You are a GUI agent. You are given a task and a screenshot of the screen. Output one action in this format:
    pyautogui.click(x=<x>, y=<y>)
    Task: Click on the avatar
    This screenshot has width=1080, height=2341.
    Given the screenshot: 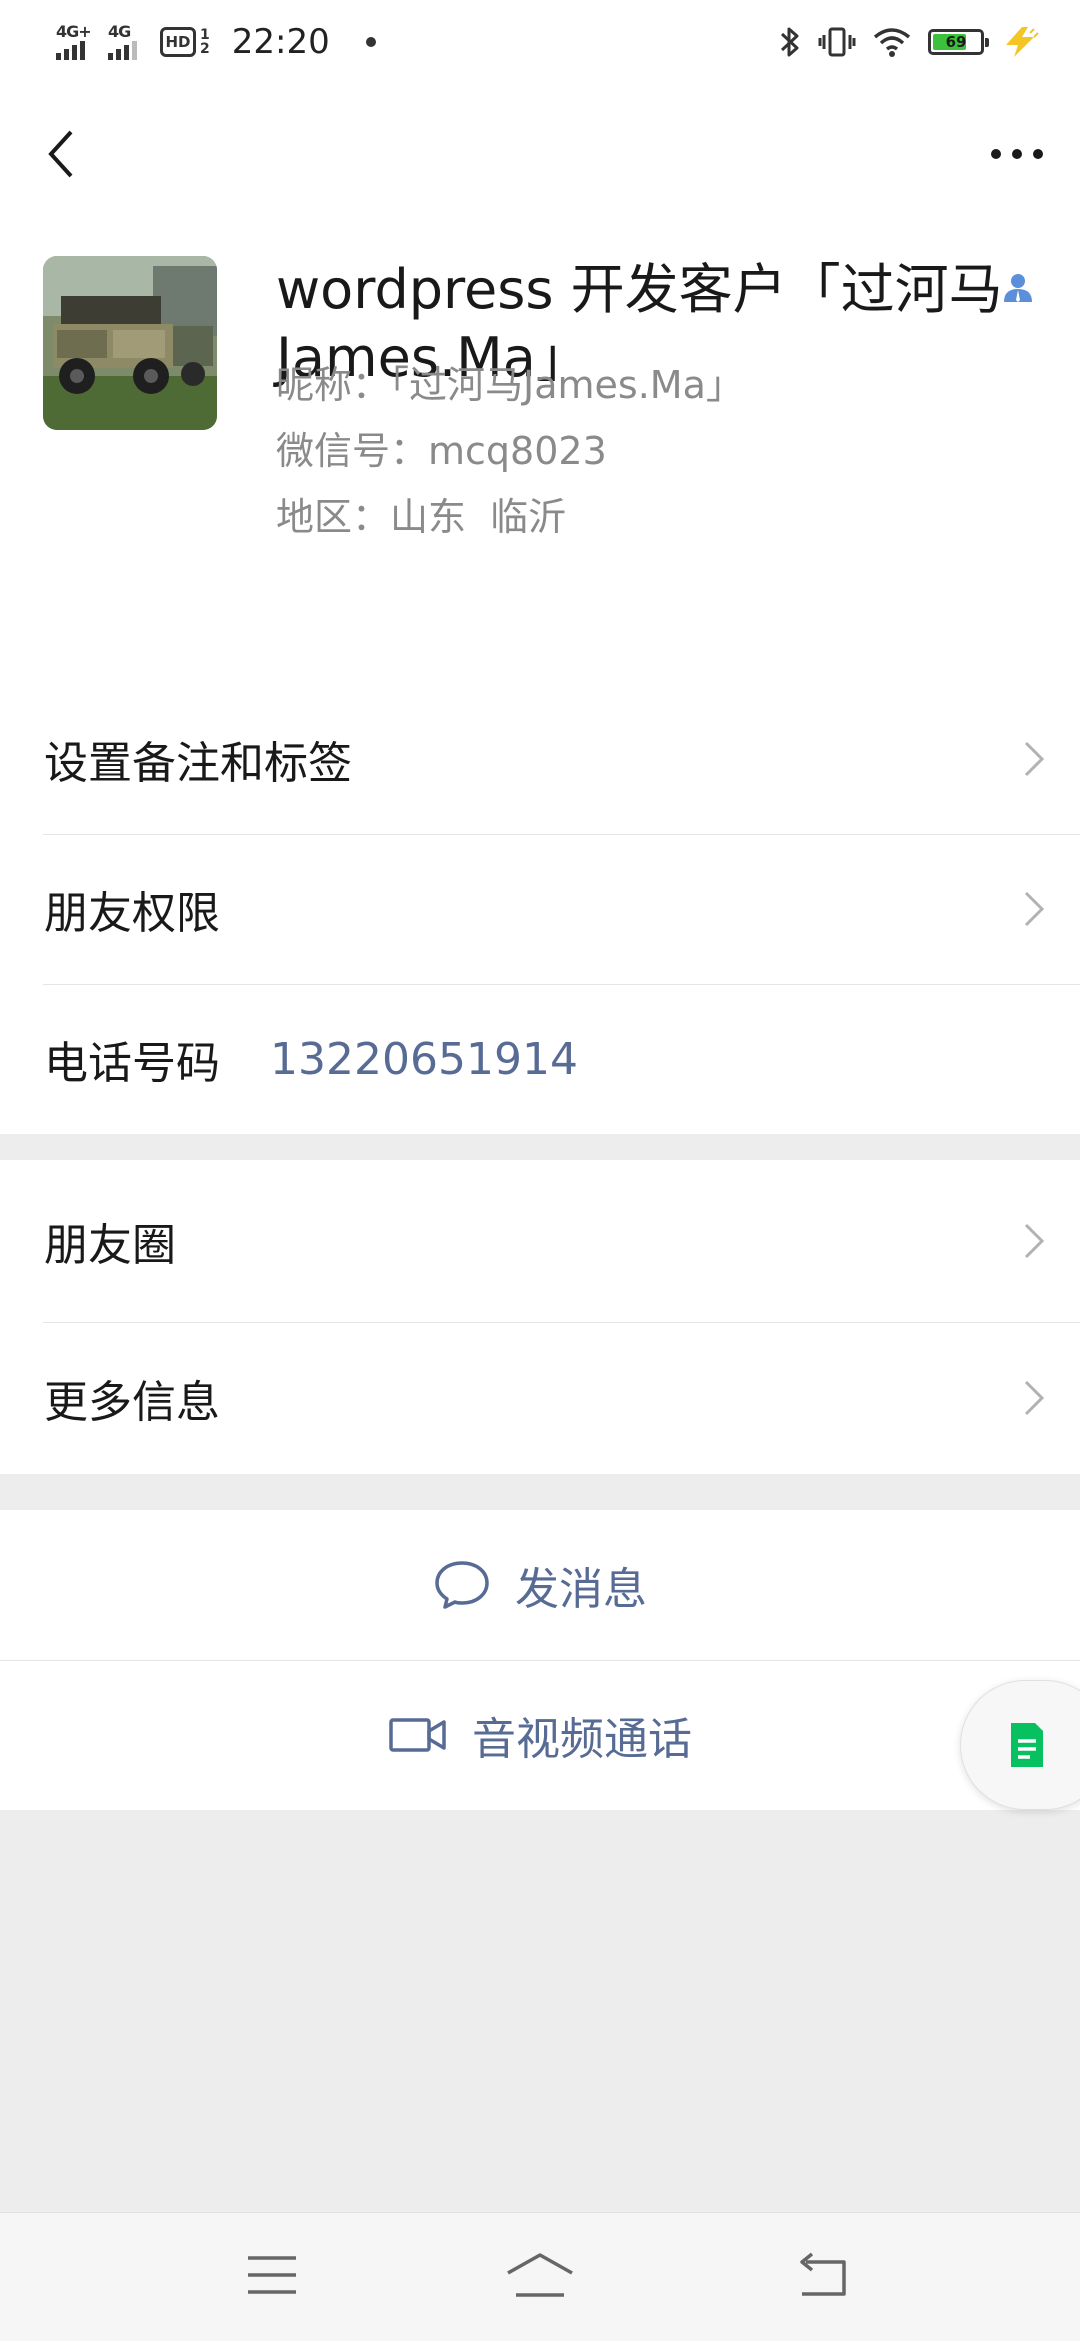 What is the action you would take?
    pyautogui.click(x=130, y=343)
    